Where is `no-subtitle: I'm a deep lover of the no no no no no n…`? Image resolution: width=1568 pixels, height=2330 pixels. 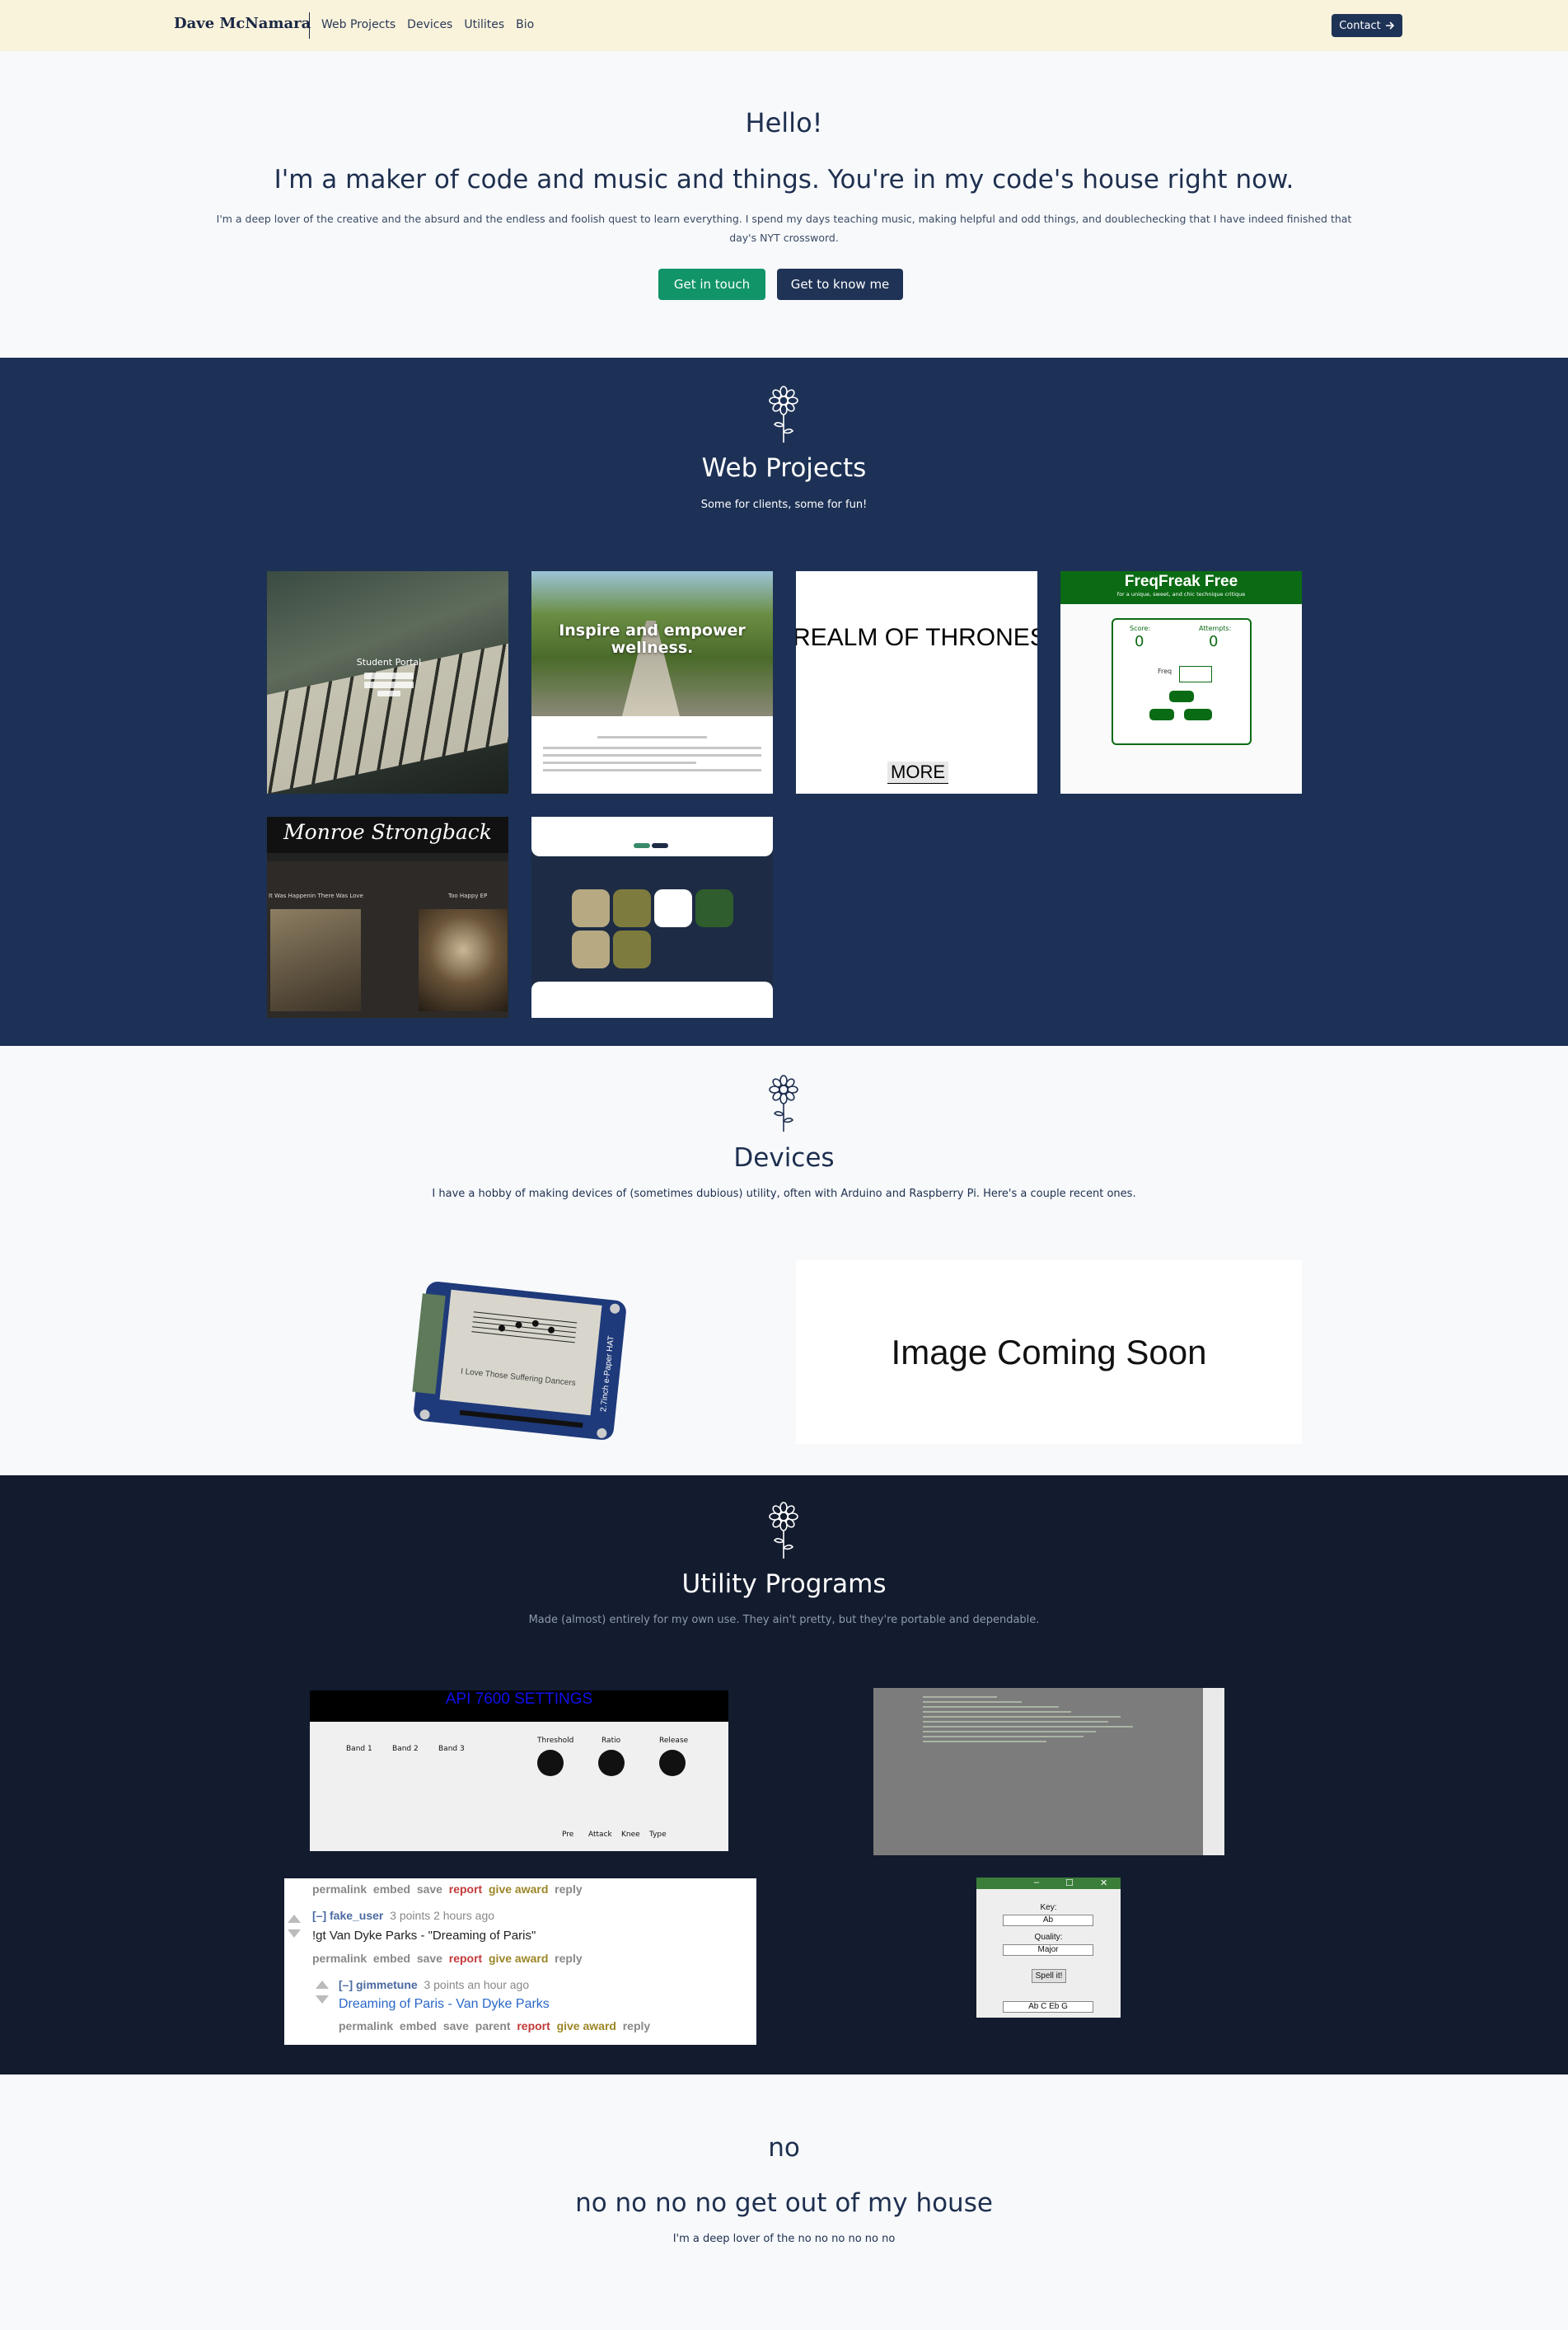 no-subtitle: I'm a deep lover of the no no no no no n… is located at coordinates (784, 2239).